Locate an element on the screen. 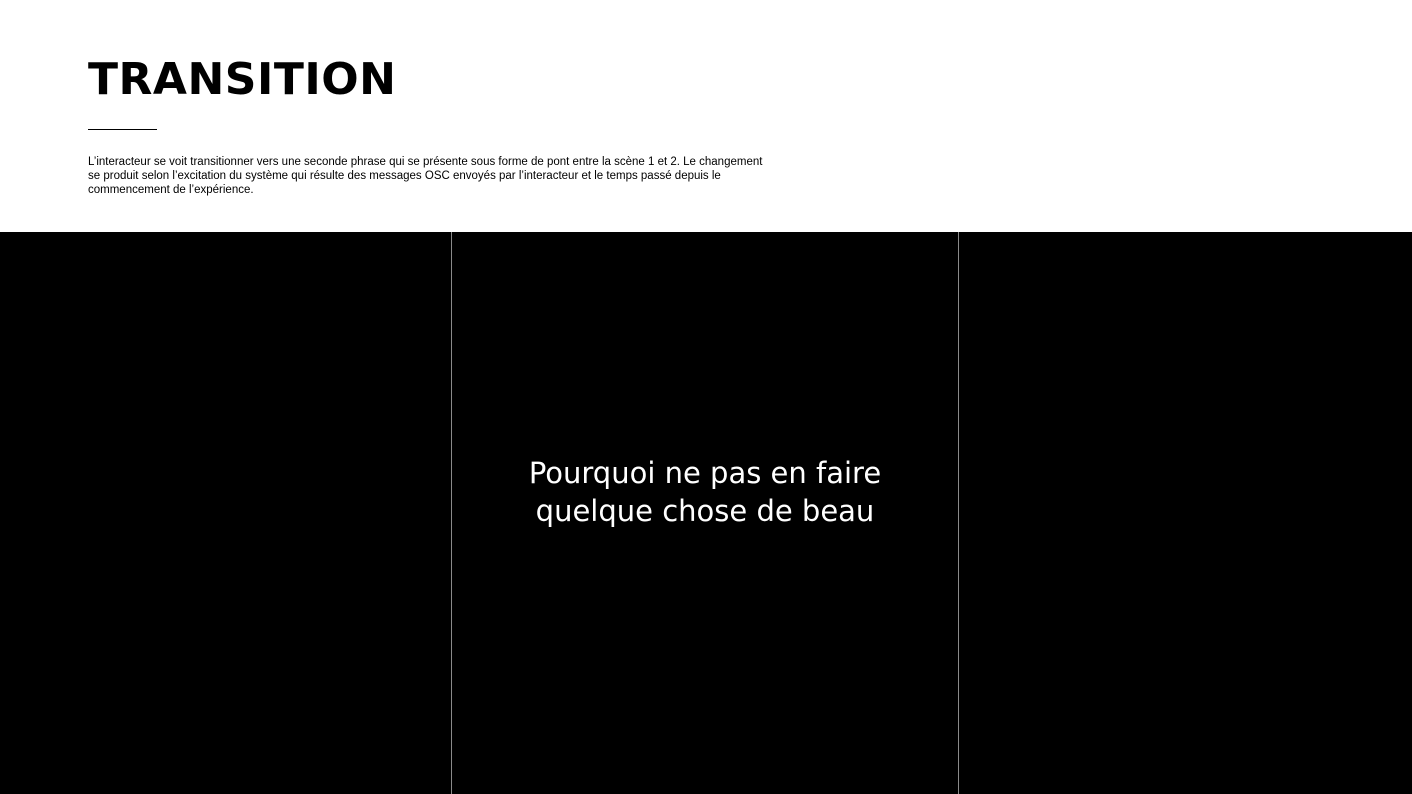 The image size is (1412, 794). title-underline is located at coordinates (122, 129).